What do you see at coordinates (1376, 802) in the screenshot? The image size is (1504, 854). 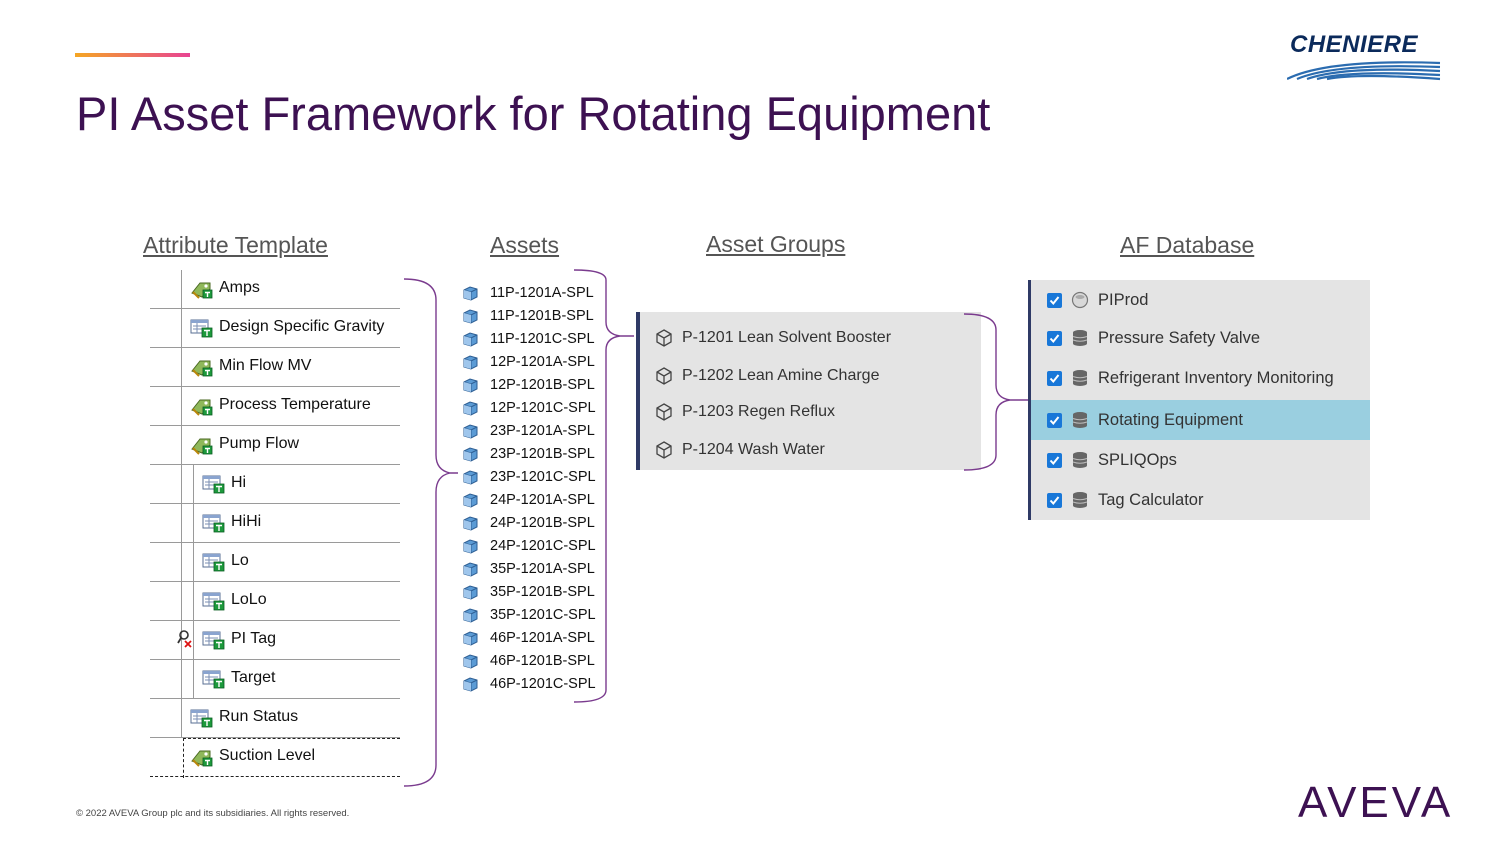 I see `aveva-logo: AVEVA` at bounding box center [1376, 802].